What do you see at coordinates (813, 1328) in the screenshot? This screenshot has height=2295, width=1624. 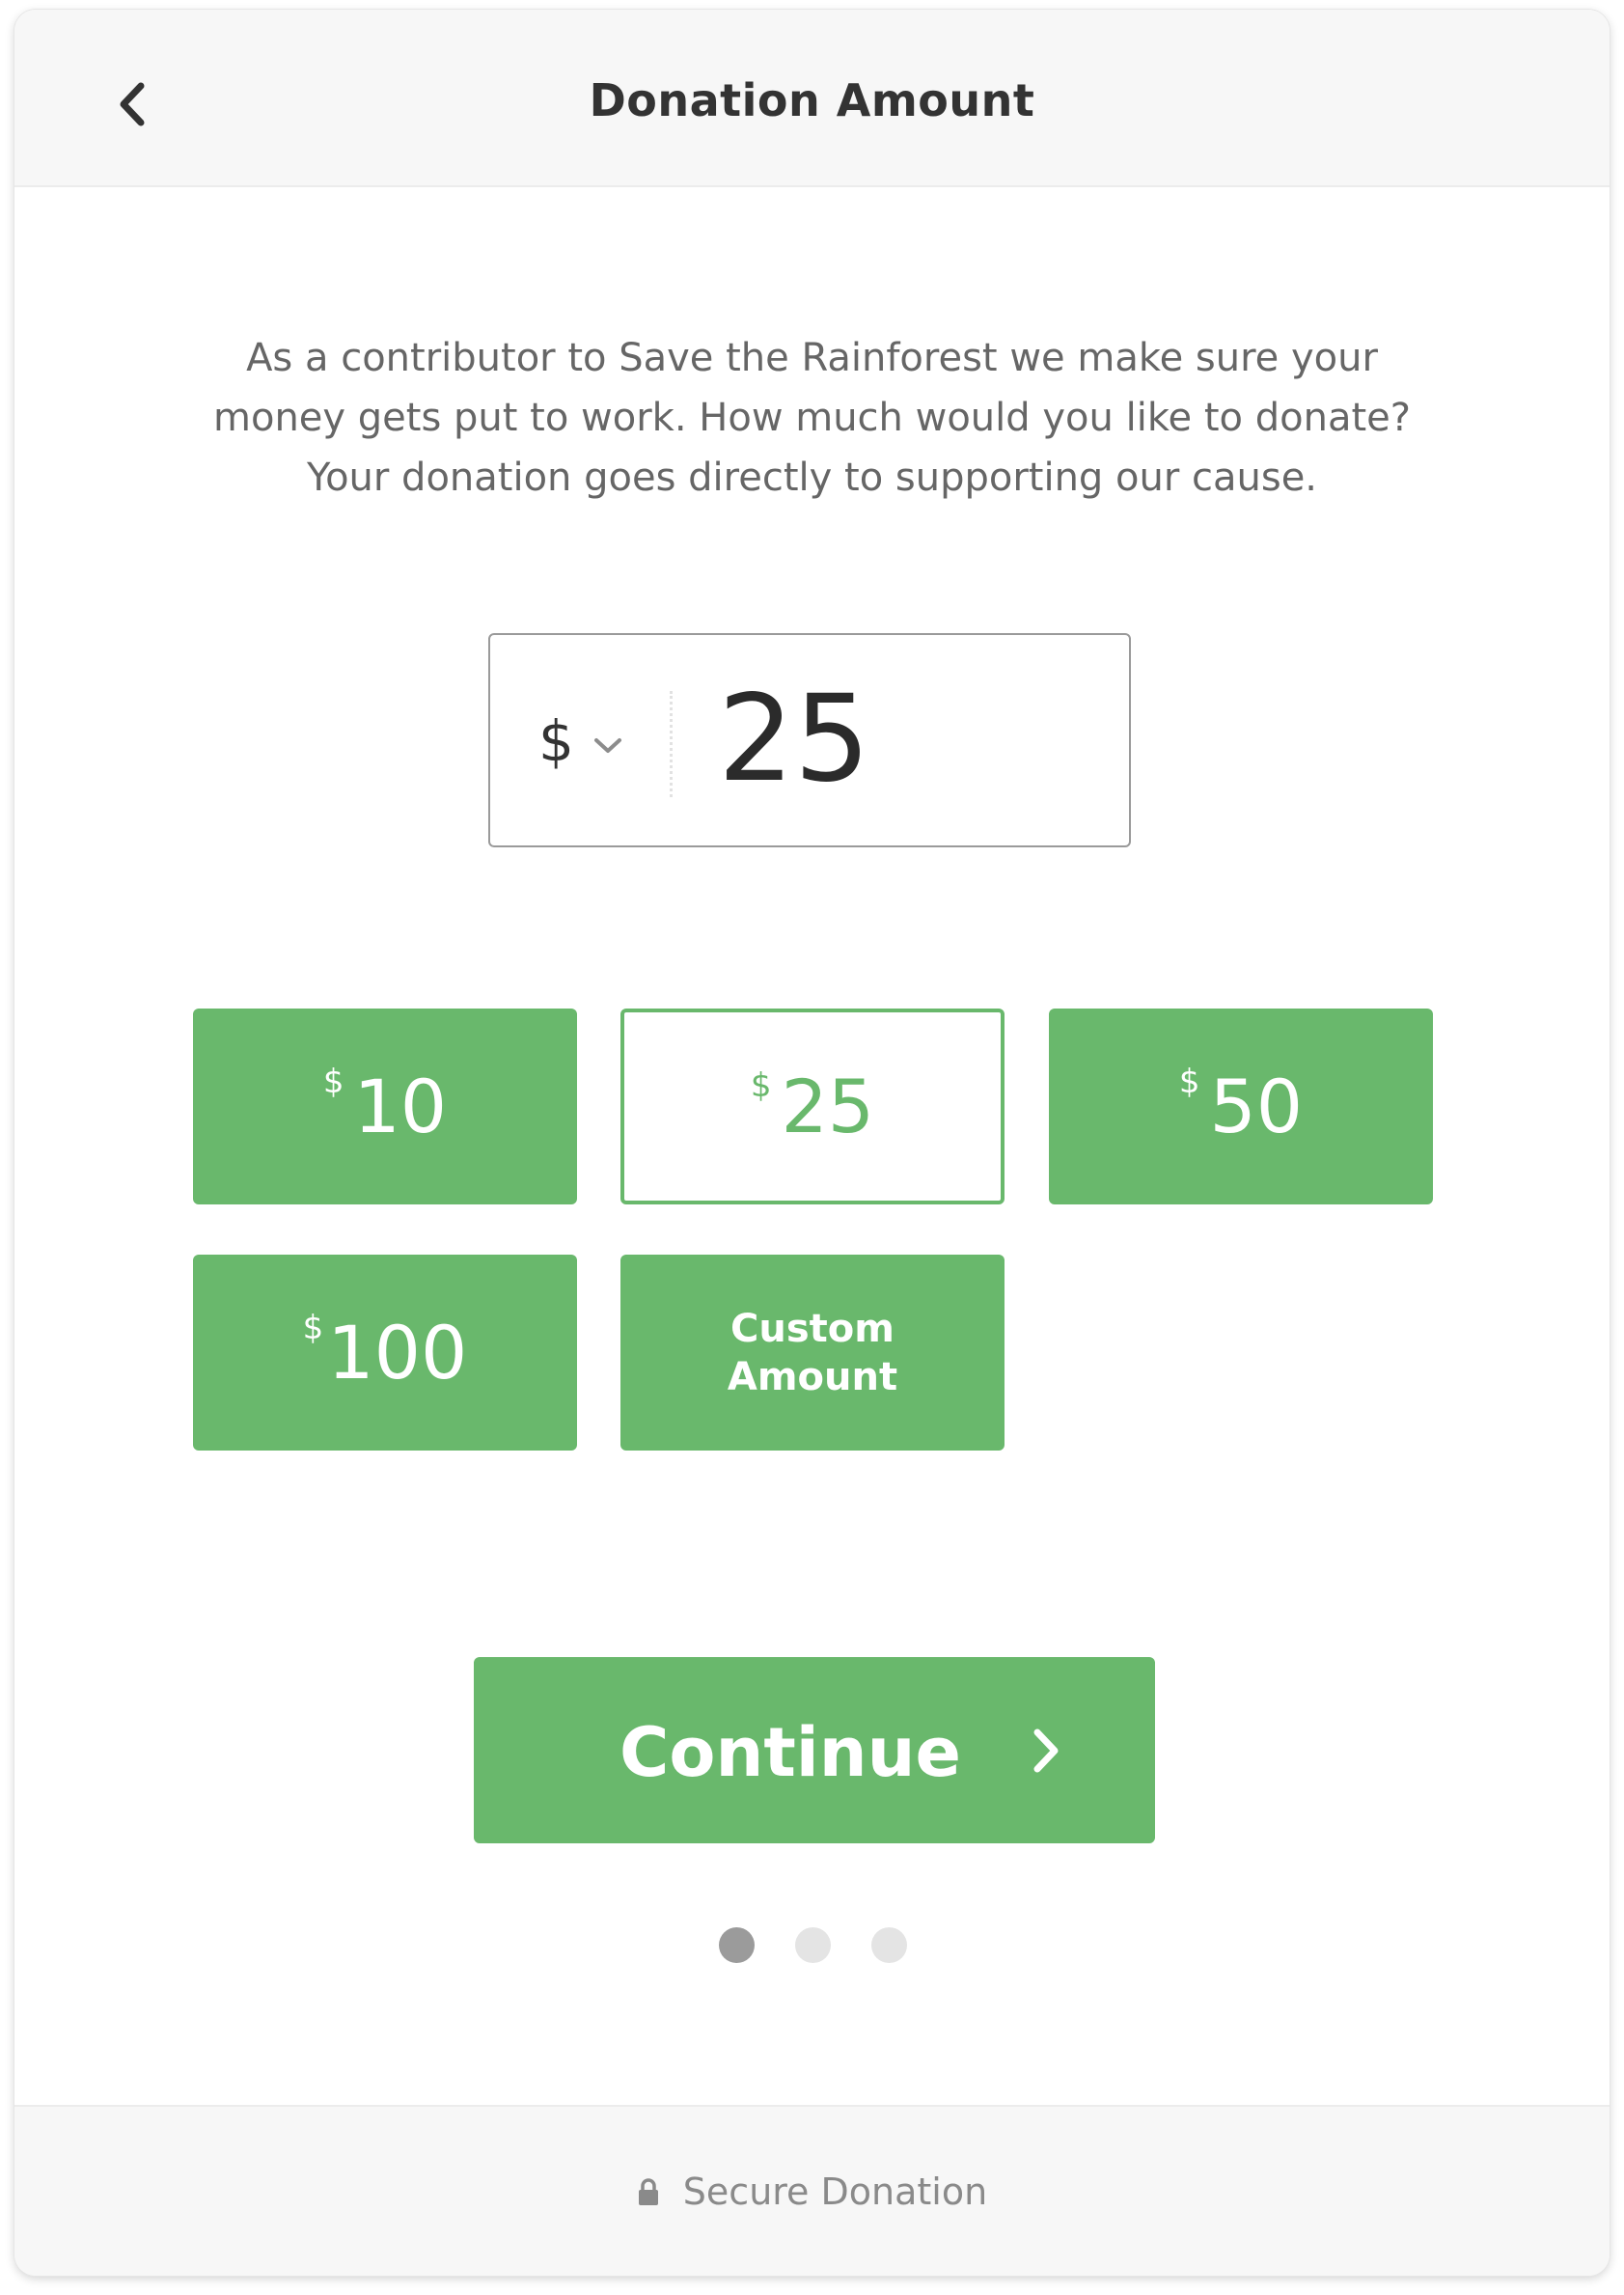 I see `custom-amount-label-line-1: Custom` at bounding box center [813, 1328].